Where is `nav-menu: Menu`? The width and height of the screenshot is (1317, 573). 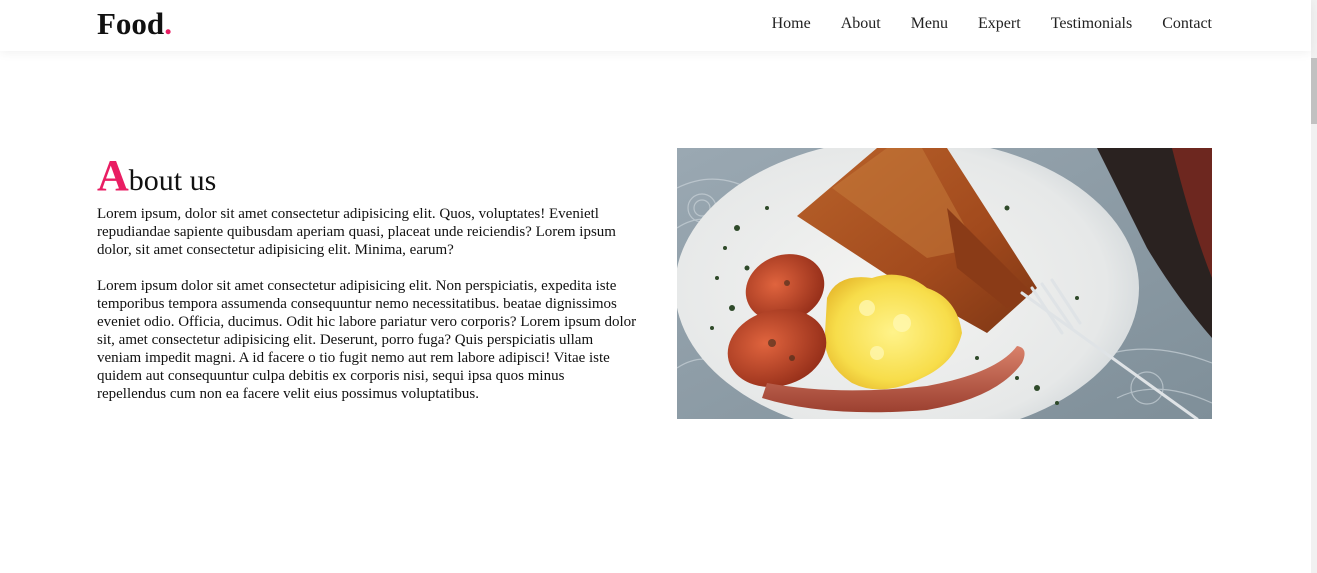
nav-menu: Menu is located at coordinates (929, 24).